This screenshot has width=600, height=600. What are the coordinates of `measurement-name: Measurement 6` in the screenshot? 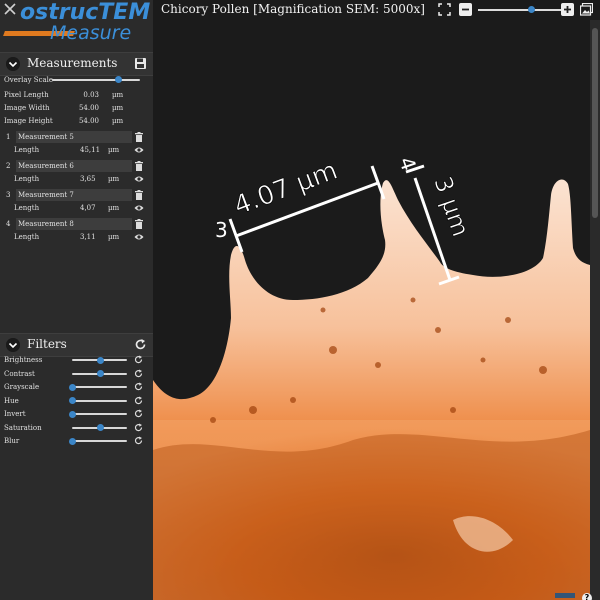 It's located at (74, 166).